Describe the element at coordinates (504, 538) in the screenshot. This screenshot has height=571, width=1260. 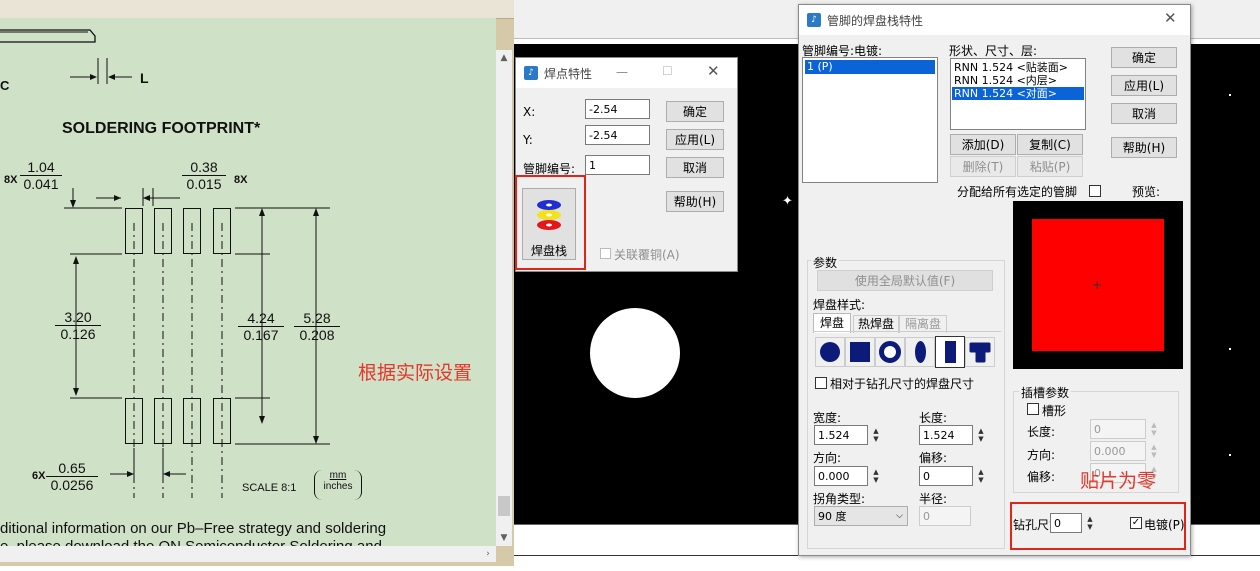
I see `scroll-down-icon: ▼` at that location.